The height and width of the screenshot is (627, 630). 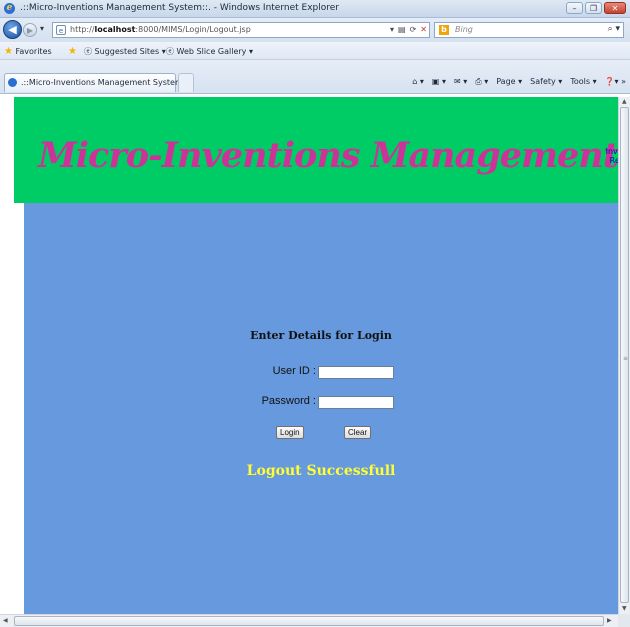 I want to click on suggested-sites-link: ⓔ Suggested Sites ▾, so click(x=125, y=51).